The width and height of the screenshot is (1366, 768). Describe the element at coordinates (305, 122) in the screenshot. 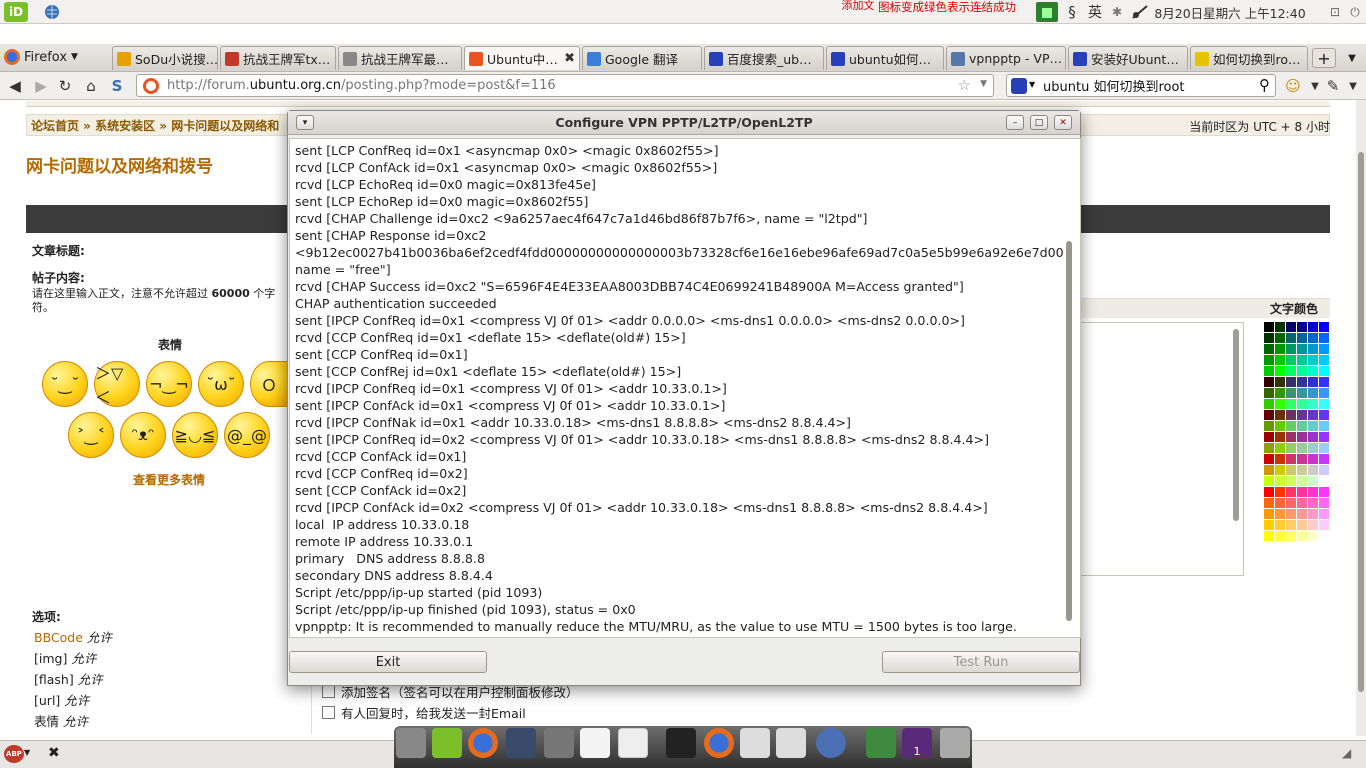

I see `window-menu-button: ▾` at that location.